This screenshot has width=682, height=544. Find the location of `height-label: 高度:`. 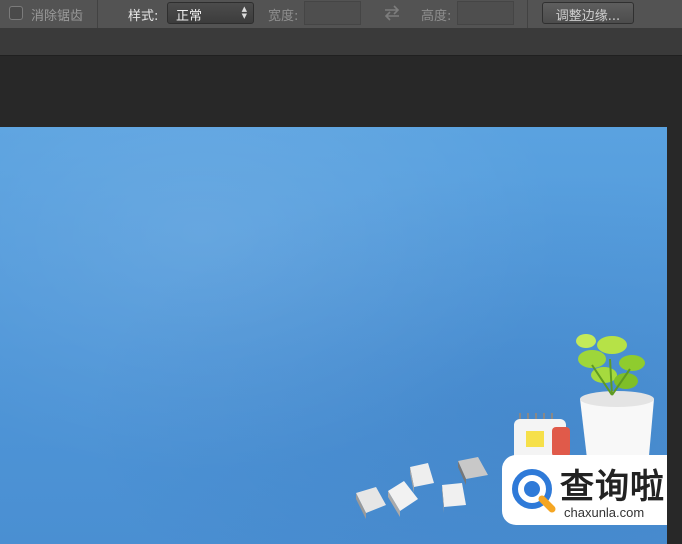

height-label: 高度: is located at coordinates (436, 16).